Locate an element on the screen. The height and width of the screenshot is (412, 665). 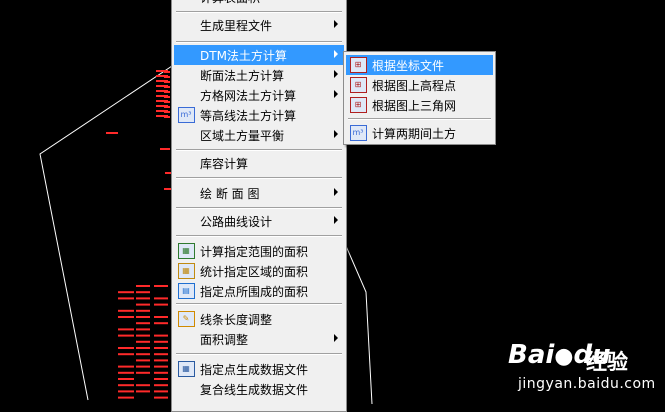
main_menu-item-4: 方格网法土方计算 is located at coordinates (259, 95).